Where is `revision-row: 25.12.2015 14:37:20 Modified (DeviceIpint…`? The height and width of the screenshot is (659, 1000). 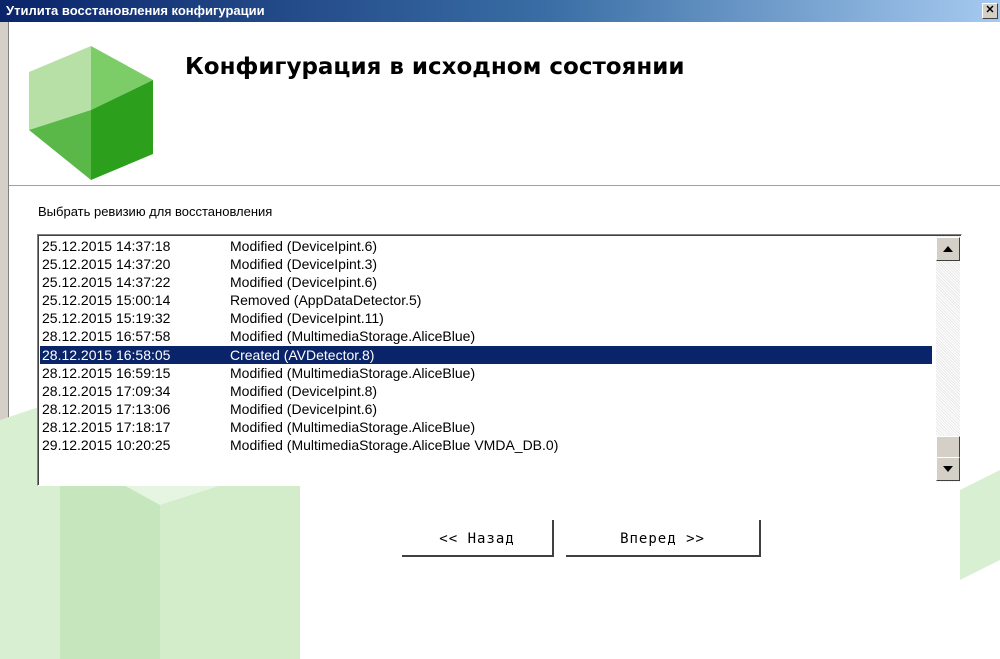 revision-row: 25.12.2015 14:37:20 Modified (DeviceIpint… is located at coordinates (486, 264).